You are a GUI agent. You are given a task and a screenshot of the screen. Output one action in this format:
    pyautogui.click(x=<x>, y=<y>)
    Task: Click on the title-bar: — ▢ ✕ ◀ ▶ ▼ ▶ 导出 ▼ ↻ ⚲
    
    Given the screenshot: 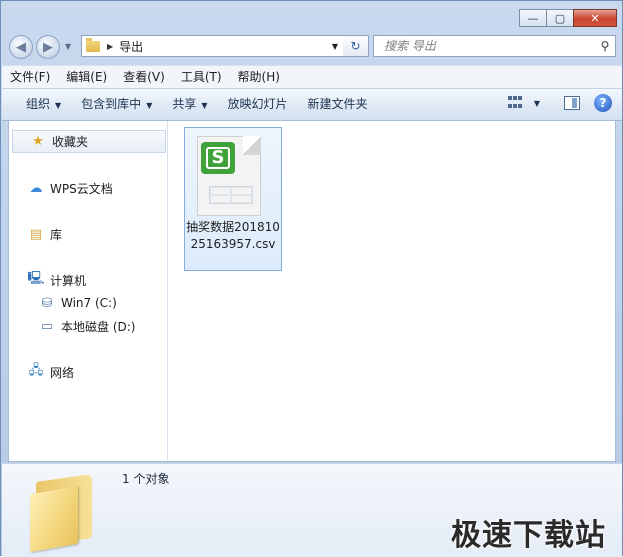 What is the action you would take?
    pyautogui.click(x=312, y=32)
    